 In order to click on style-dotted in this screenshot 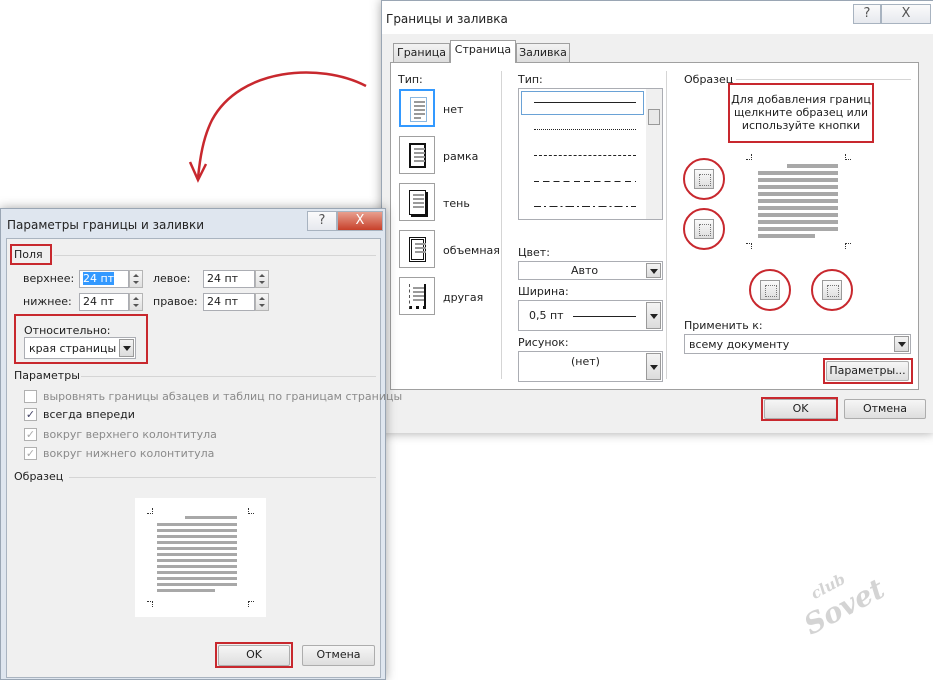, I will do `click(585, 129)`.